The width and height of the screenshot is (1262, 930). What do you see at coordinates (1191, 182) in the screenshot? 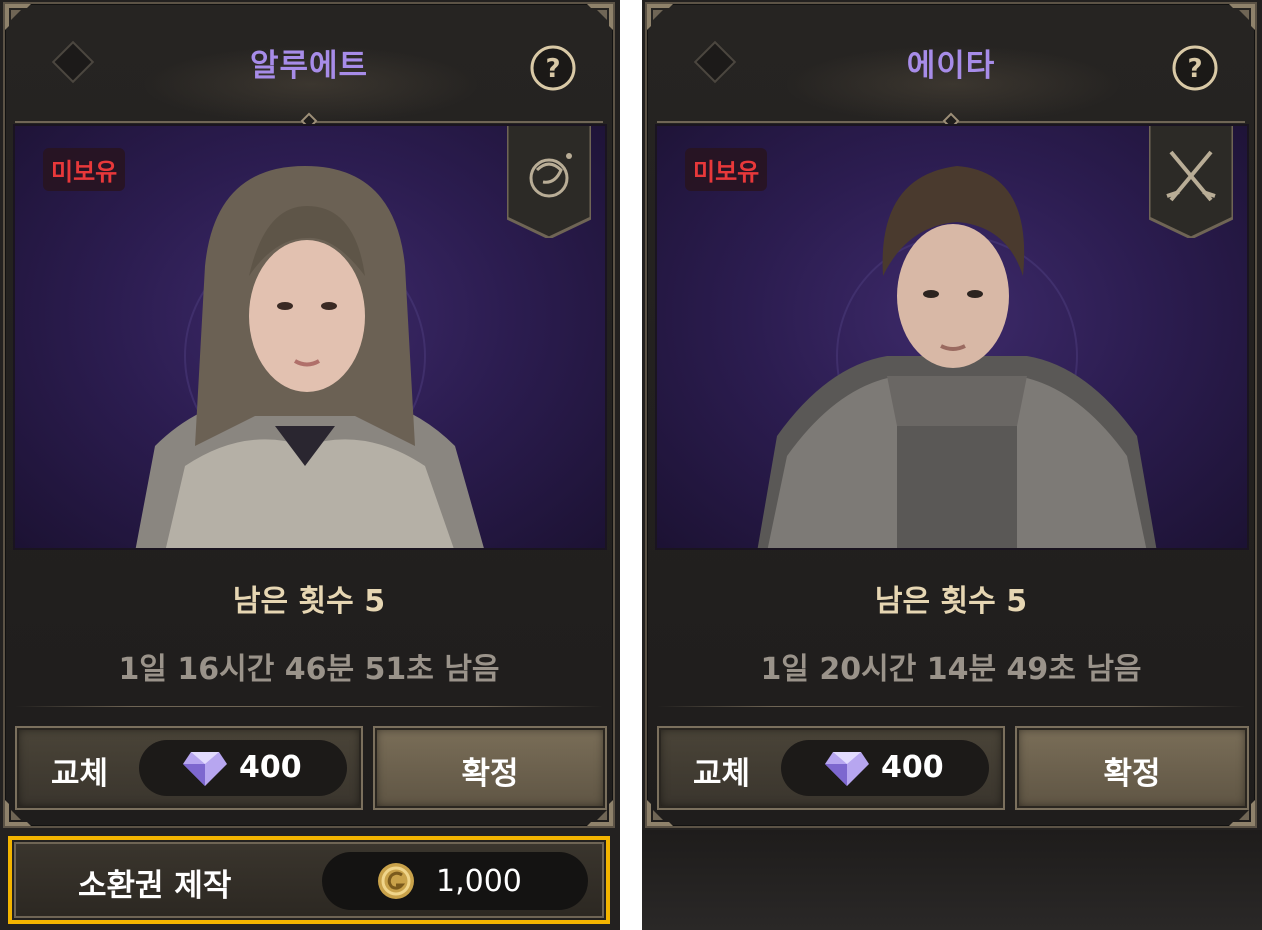
I see `crossed-swords-icon` at bounding box center [1191, 182].